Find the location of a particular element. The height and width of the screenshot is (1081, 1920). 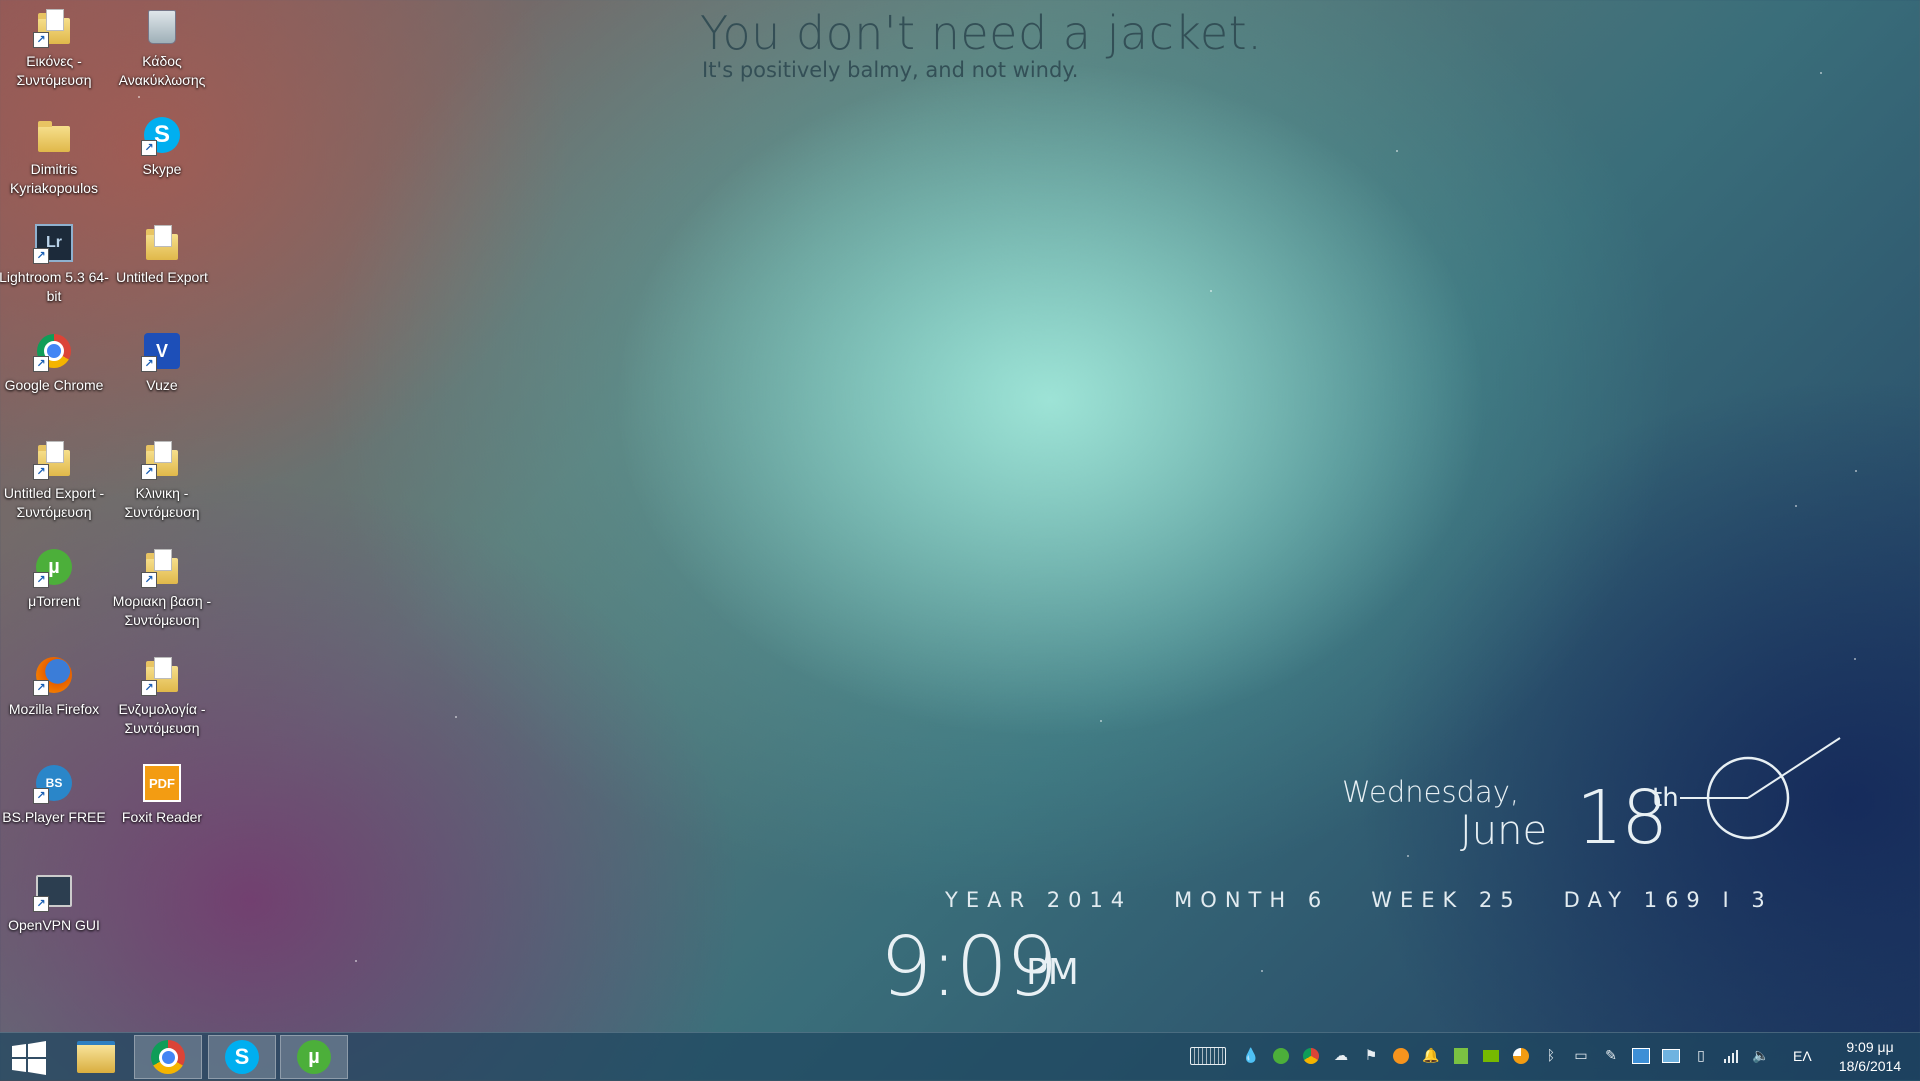

date-stats: YEAR 2014 MONTH 6 WEEK 25 DAY 169 I 3 is located at coordinates (1359, 900).